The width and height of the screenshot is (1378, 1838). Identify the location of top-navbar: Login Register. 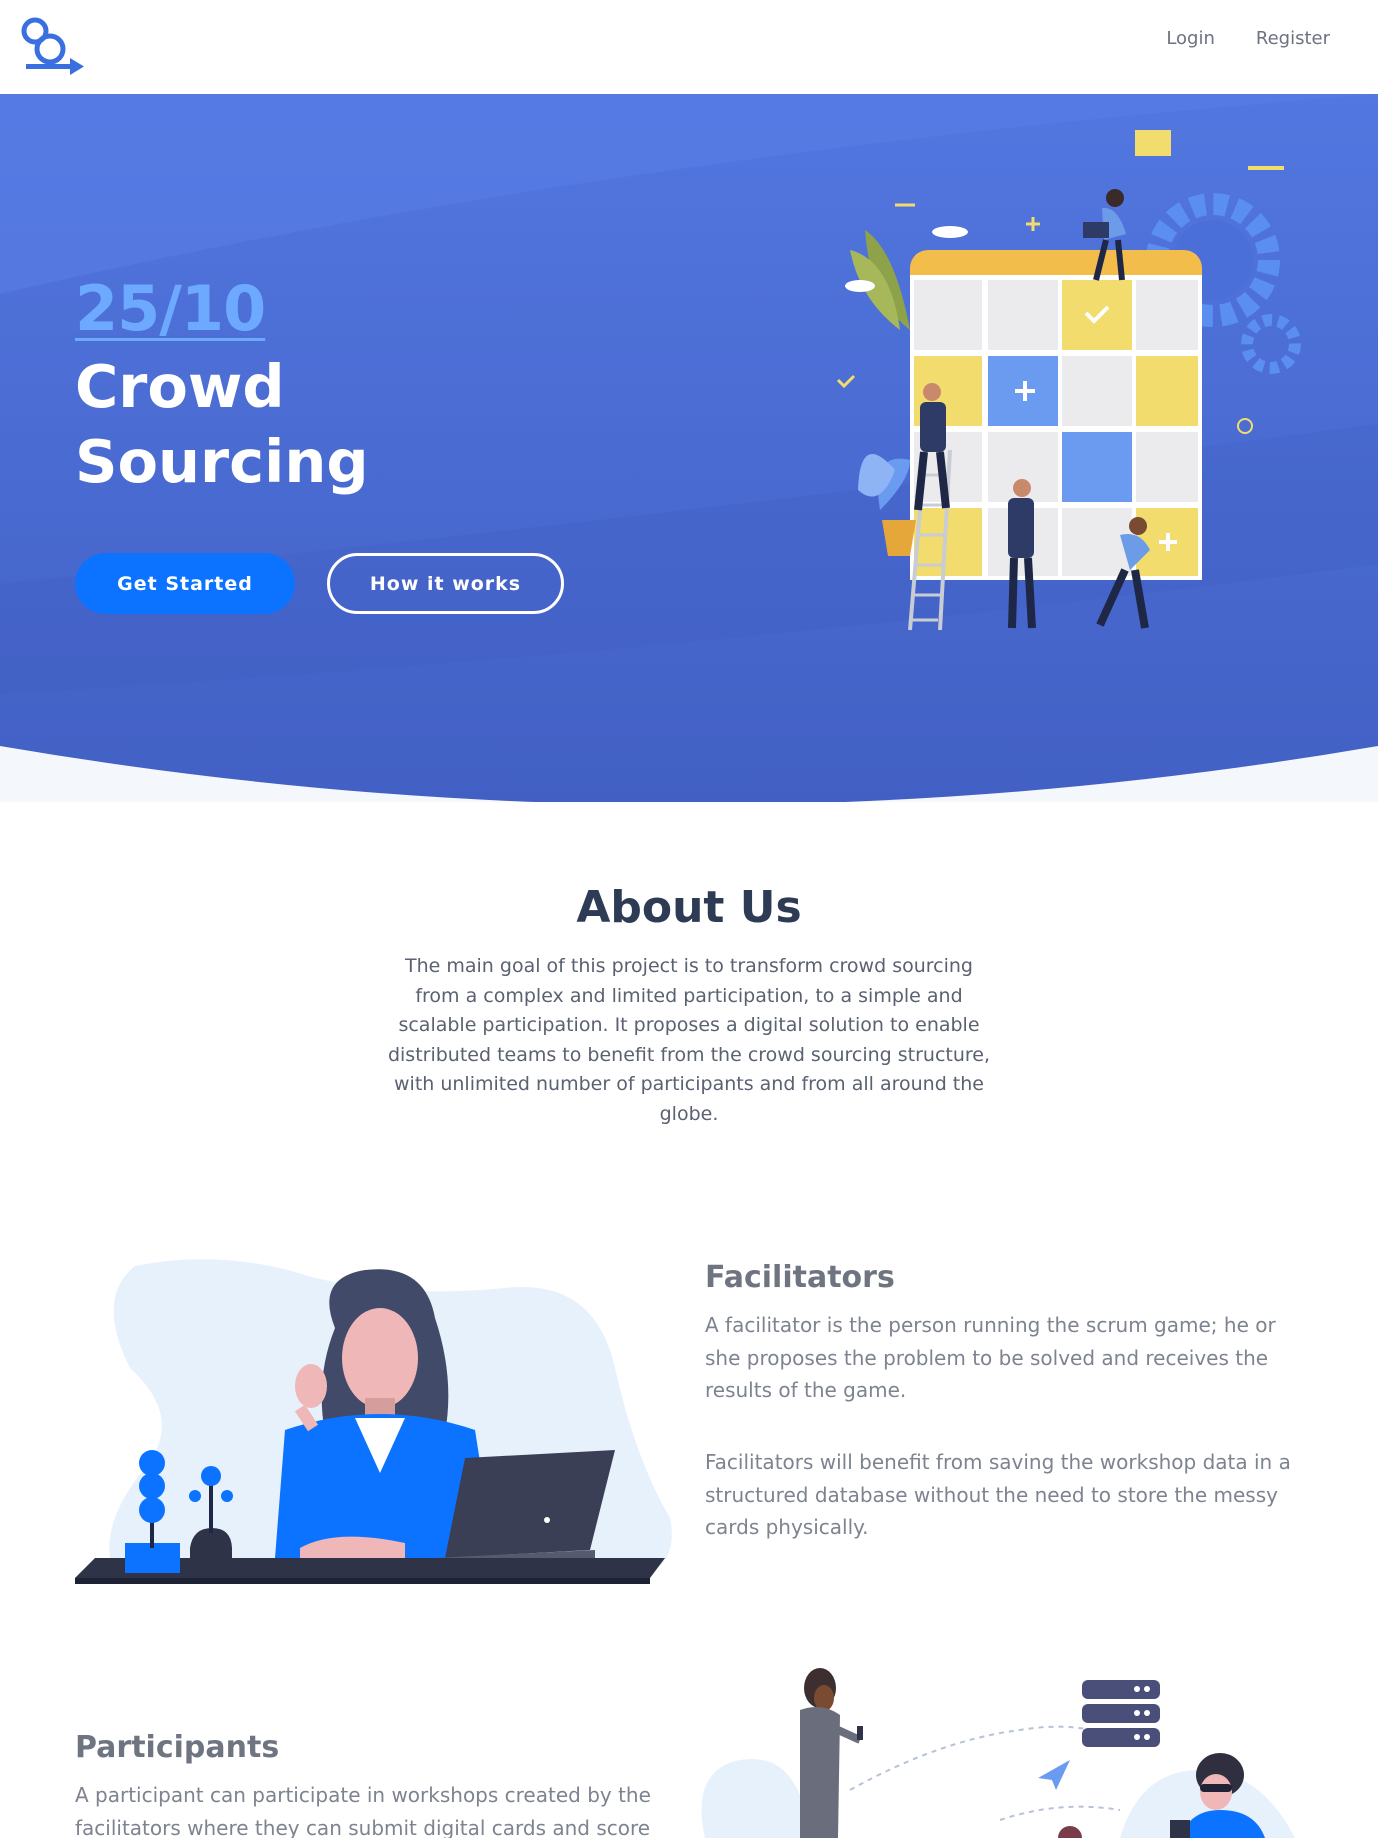
(689, 47).